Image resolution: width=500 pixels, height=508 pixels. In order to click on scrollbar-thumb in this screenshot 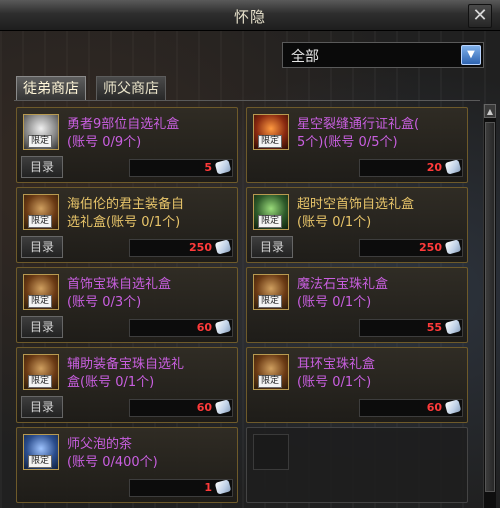, I will do `click(490, 307)`.